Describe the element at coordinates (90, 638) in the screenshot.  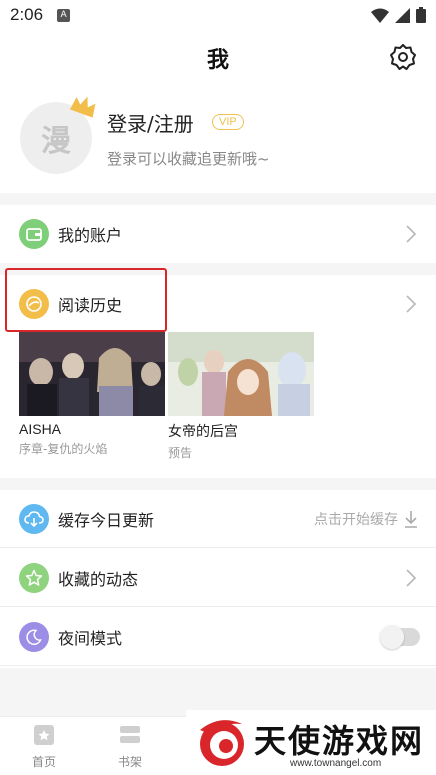
I see `menu-item-night-mode-label: 夜间模式` at that location.